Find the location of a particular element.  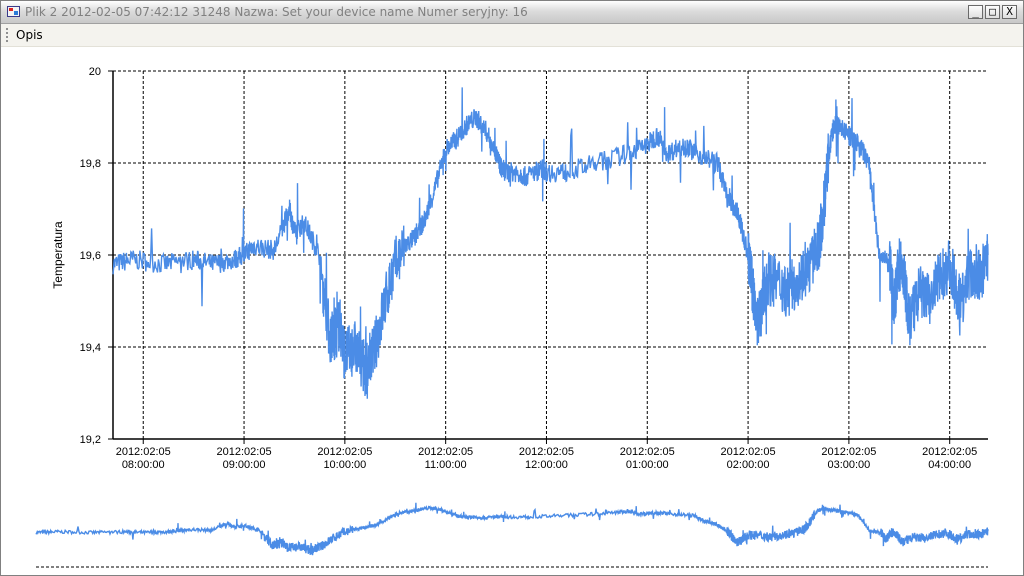

x-tick-time-label: 11:00:00 is located at coordinates (446, 465).